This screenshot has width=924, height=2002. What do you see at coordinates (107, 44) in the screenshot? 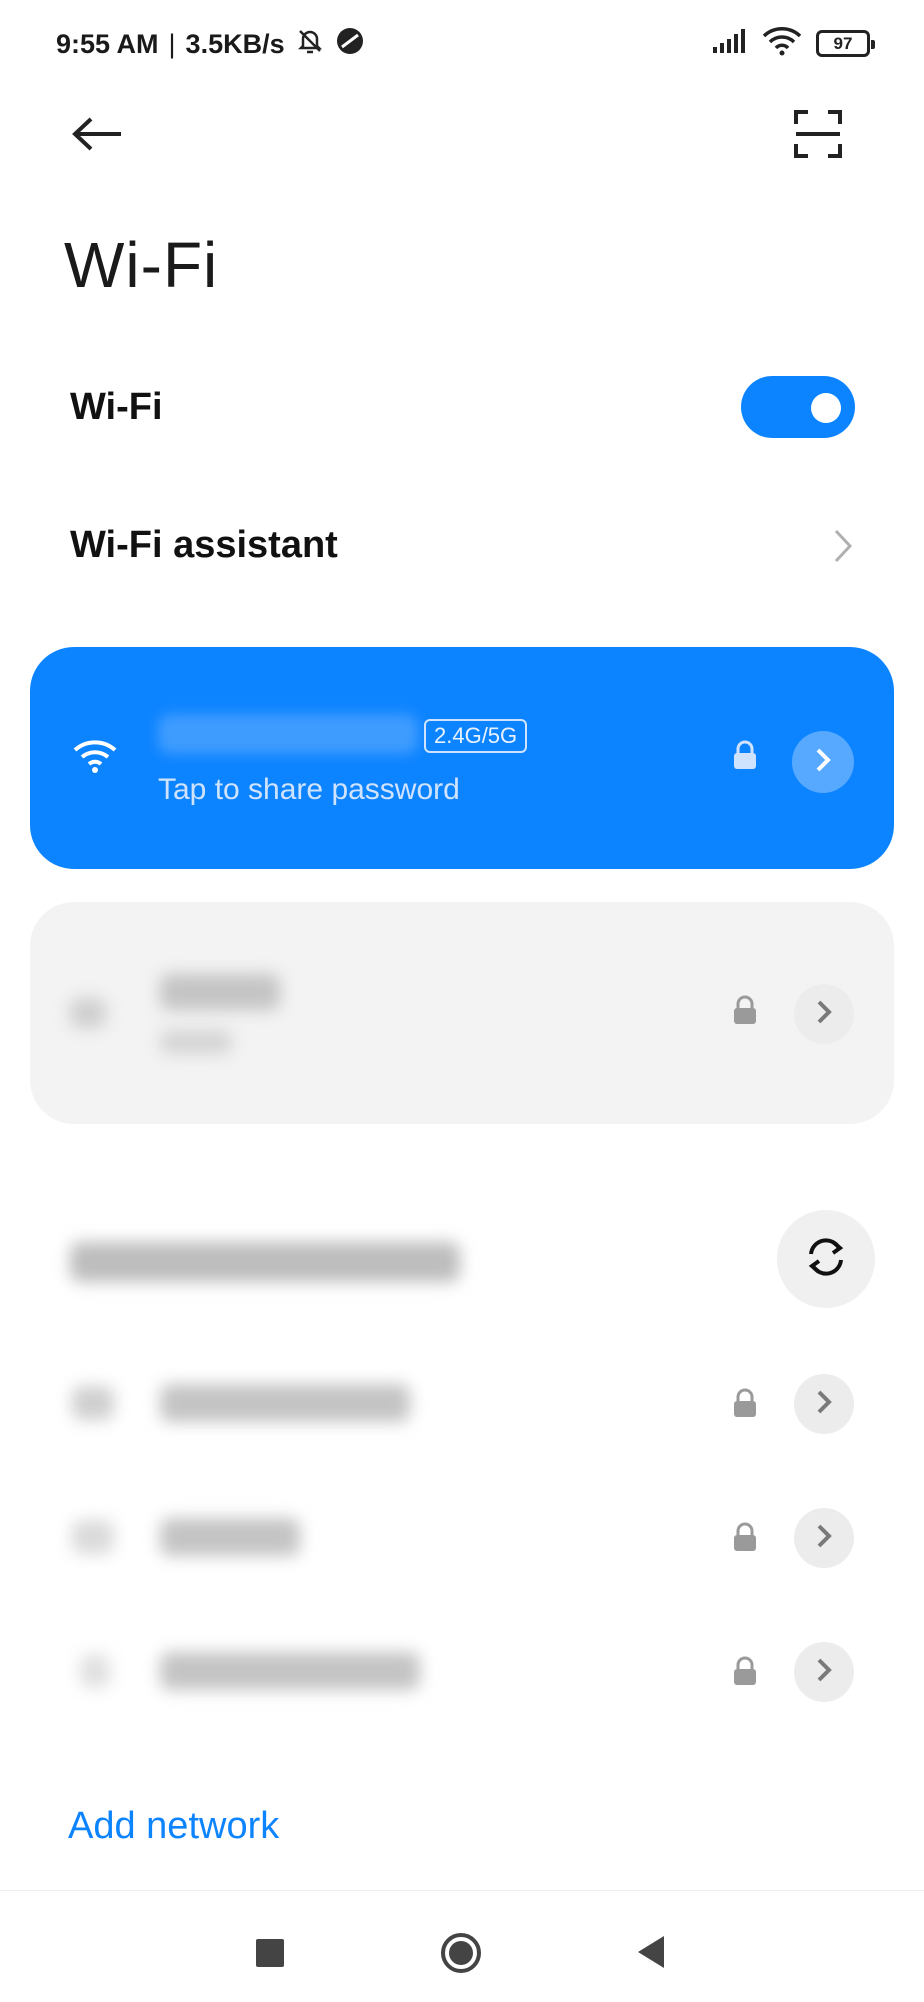
I see `status-time: 9:55 AM` at bounding box center [107, 44].